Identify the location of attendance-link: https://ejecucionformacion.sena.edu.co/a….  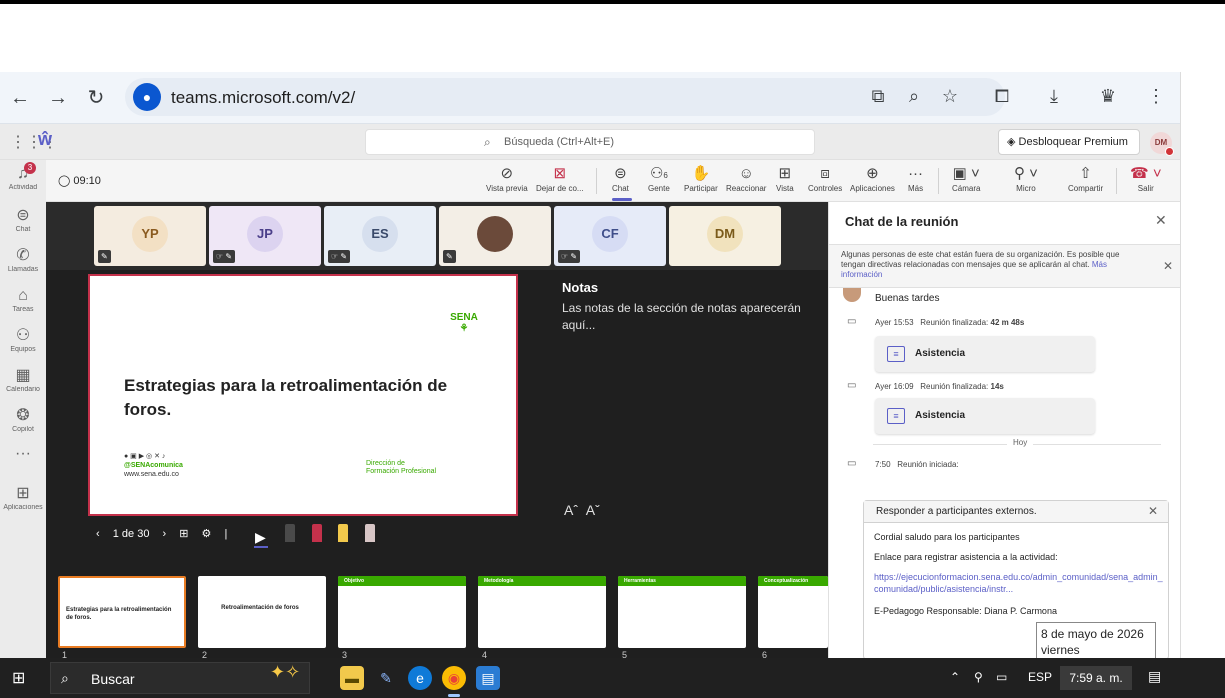
(1019, 583).